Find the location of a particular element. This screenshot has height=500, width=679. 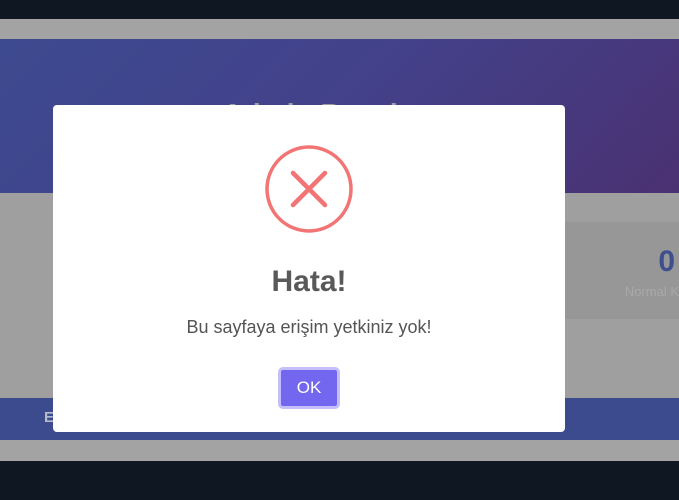

dialog-message: Bu sayfaya erişim yetkiniz yok! is located at coordinates (309, 327).